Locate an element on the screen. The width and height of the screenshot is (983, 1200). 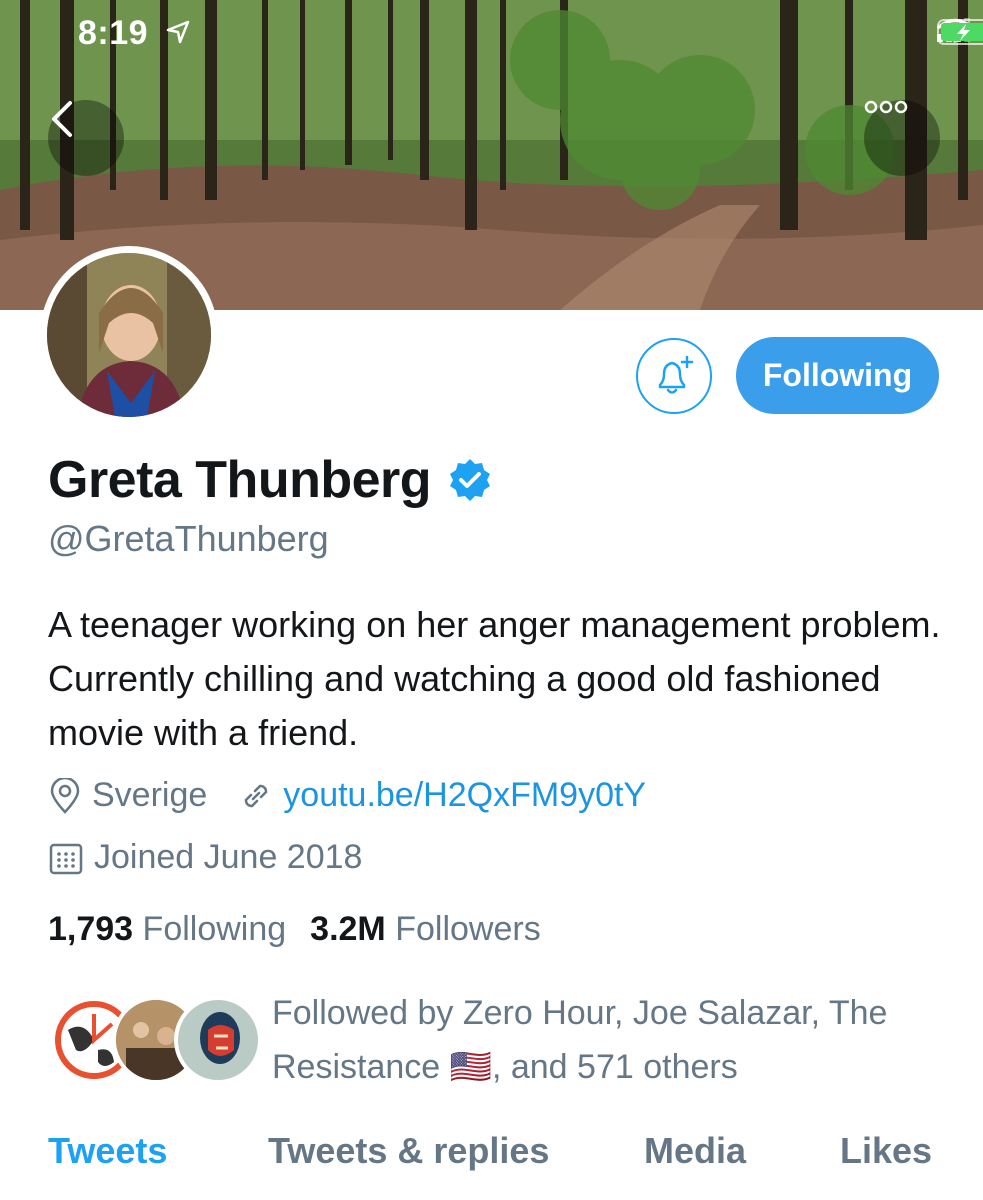
location-text: Sverige is located at coordinates (150, 795).